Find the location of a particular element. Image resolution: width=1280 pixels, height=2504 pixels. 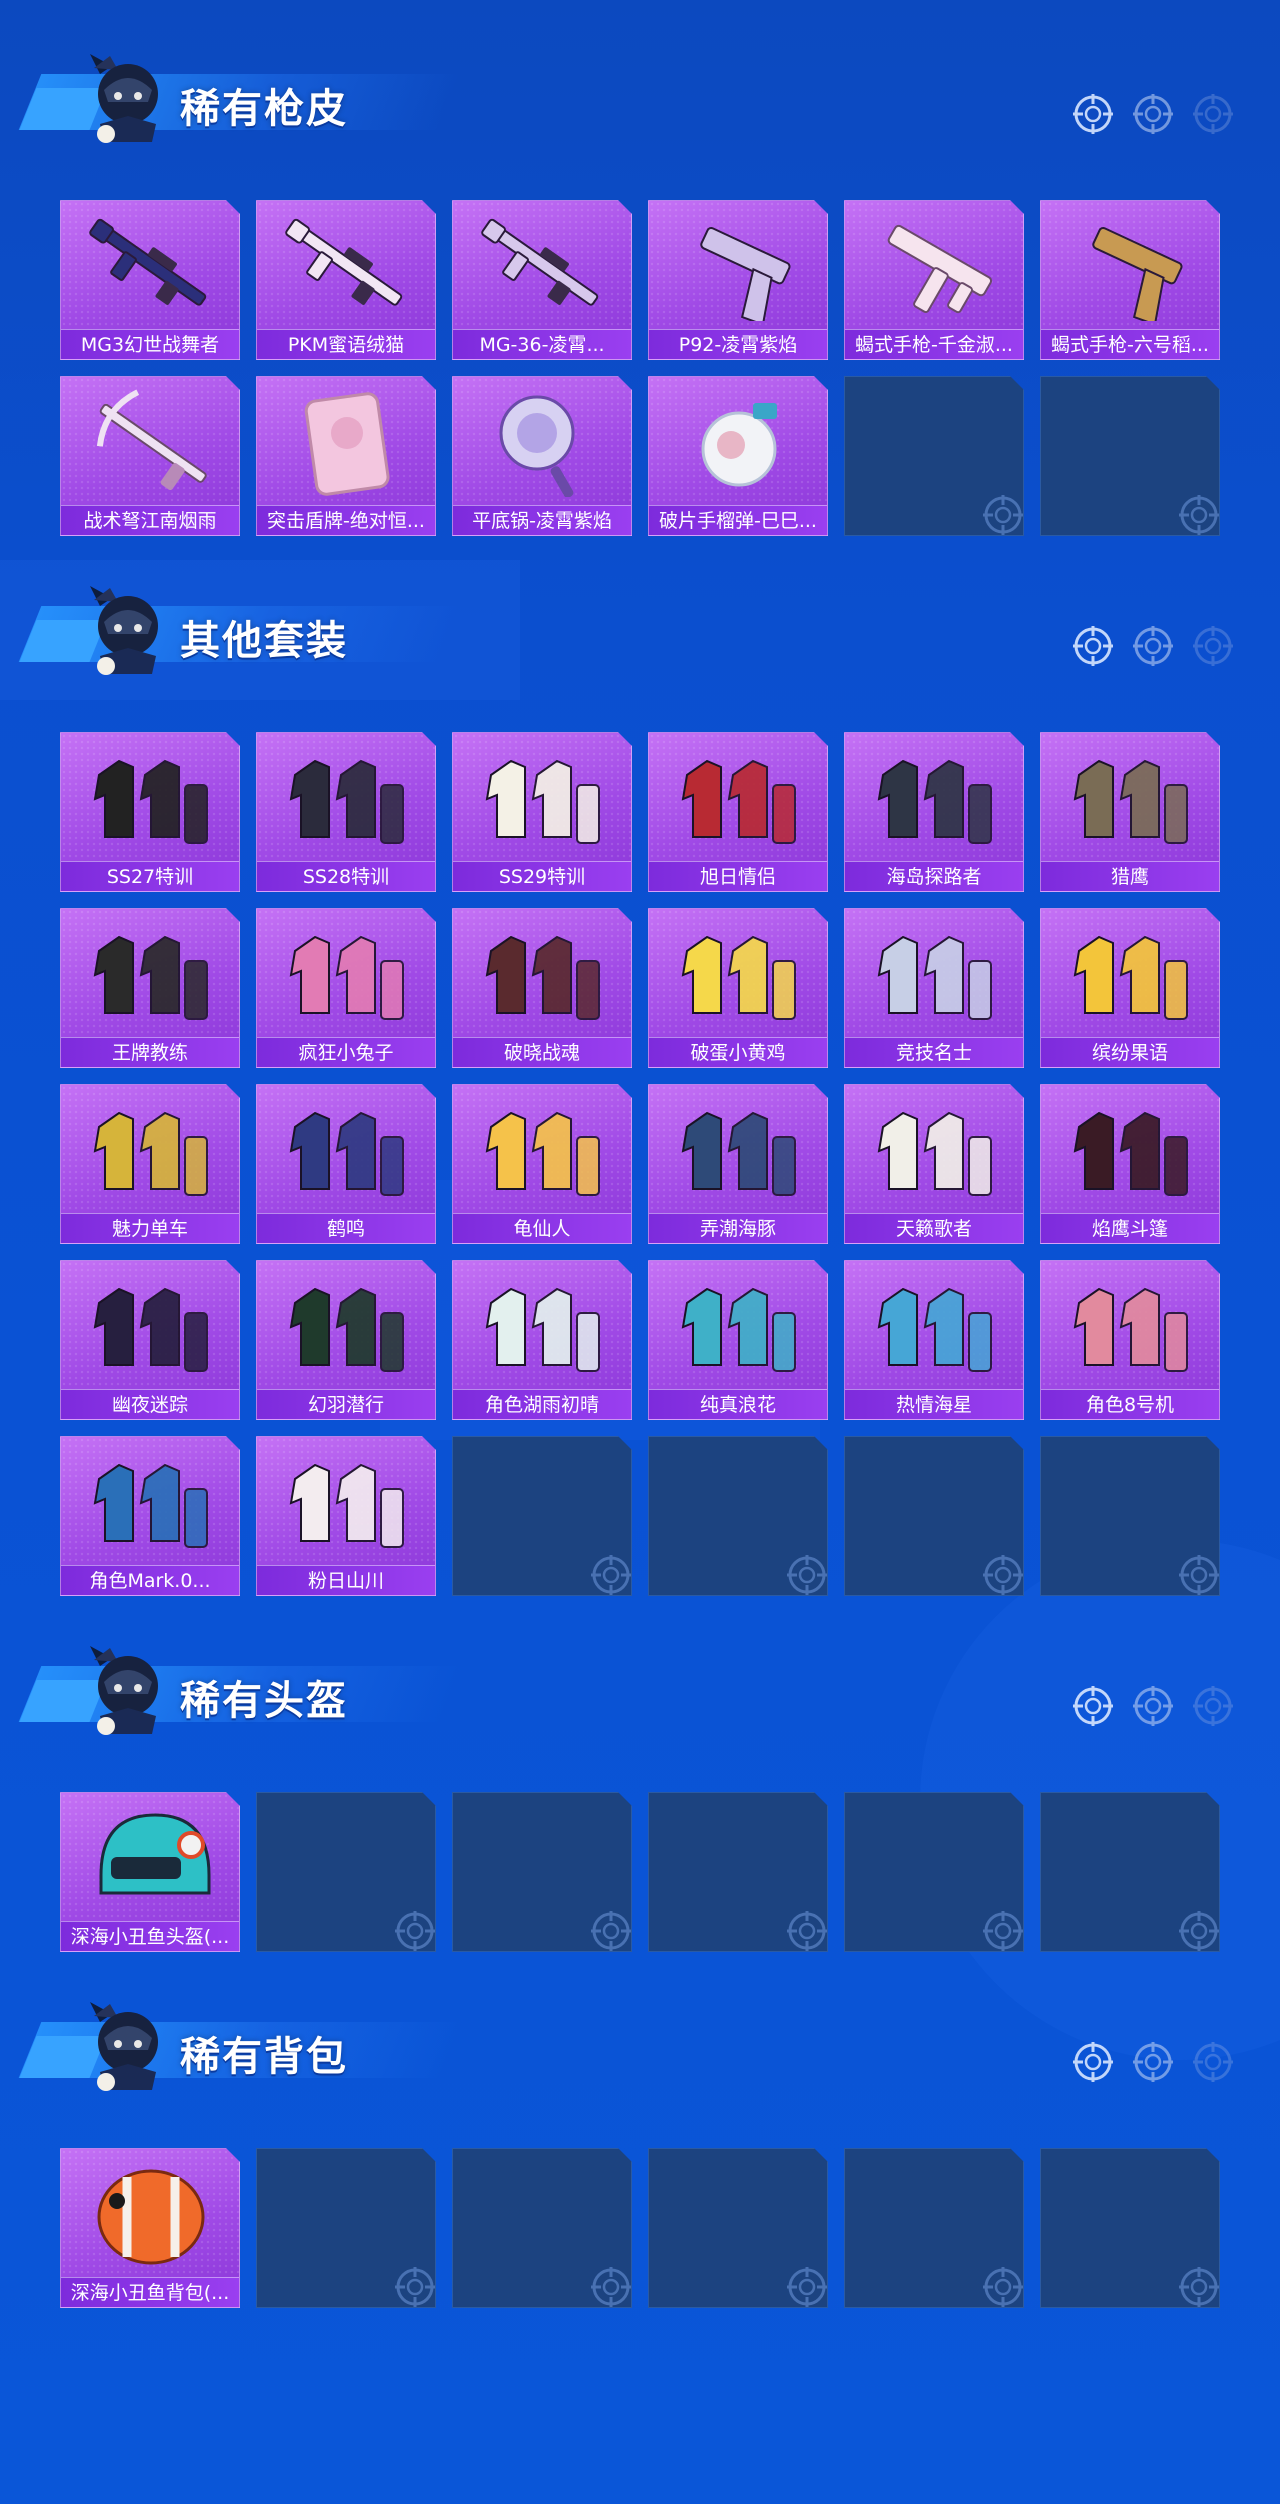

item-card: 竞技名士 is located at coordinates (934, 988).